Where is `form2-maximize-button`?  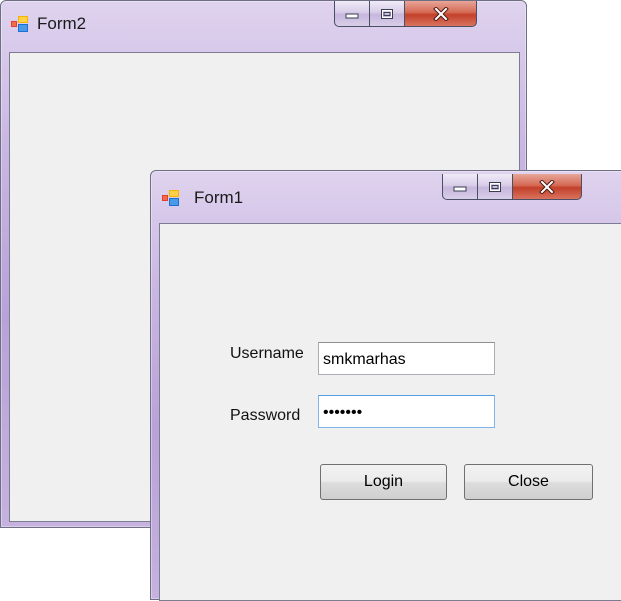 form2-maximize-button is located at coordinates (386, 14).